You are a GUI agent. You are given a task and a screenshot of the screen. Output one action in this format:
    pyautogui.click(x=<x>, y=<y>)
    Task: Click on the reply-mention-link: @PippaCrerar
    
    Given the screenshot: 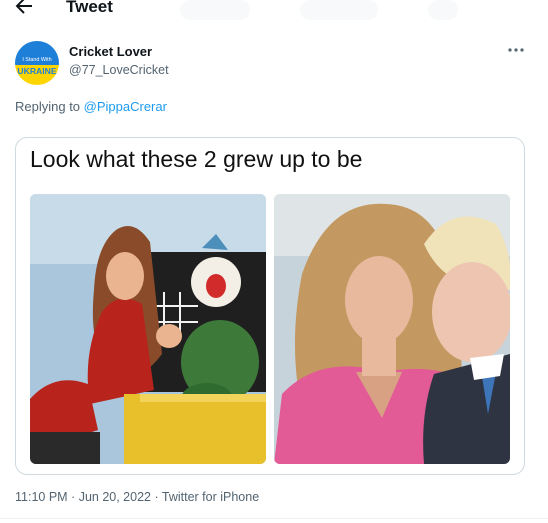 What is the action you would take?
    pyautogui.click(x=125, y=106)
    